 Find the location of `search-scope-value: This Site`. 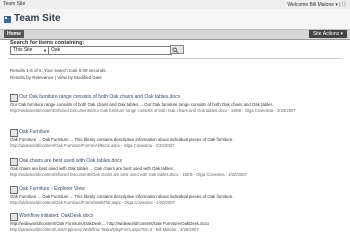

search-scope-value: This Site is located at coordinates (23, 50).